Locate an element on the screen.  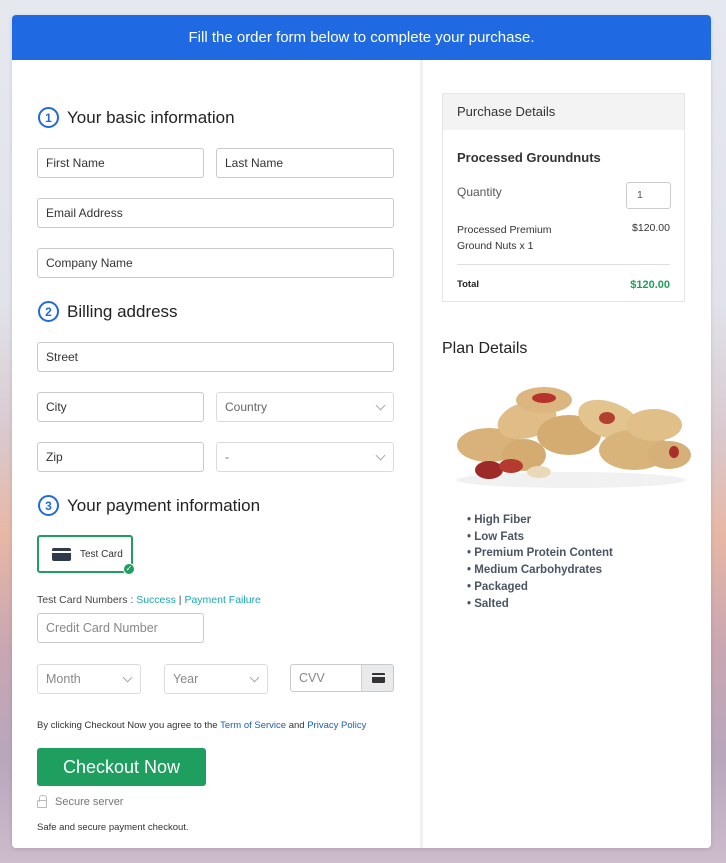
state-select-value: - is located at coordinates (227, 457).